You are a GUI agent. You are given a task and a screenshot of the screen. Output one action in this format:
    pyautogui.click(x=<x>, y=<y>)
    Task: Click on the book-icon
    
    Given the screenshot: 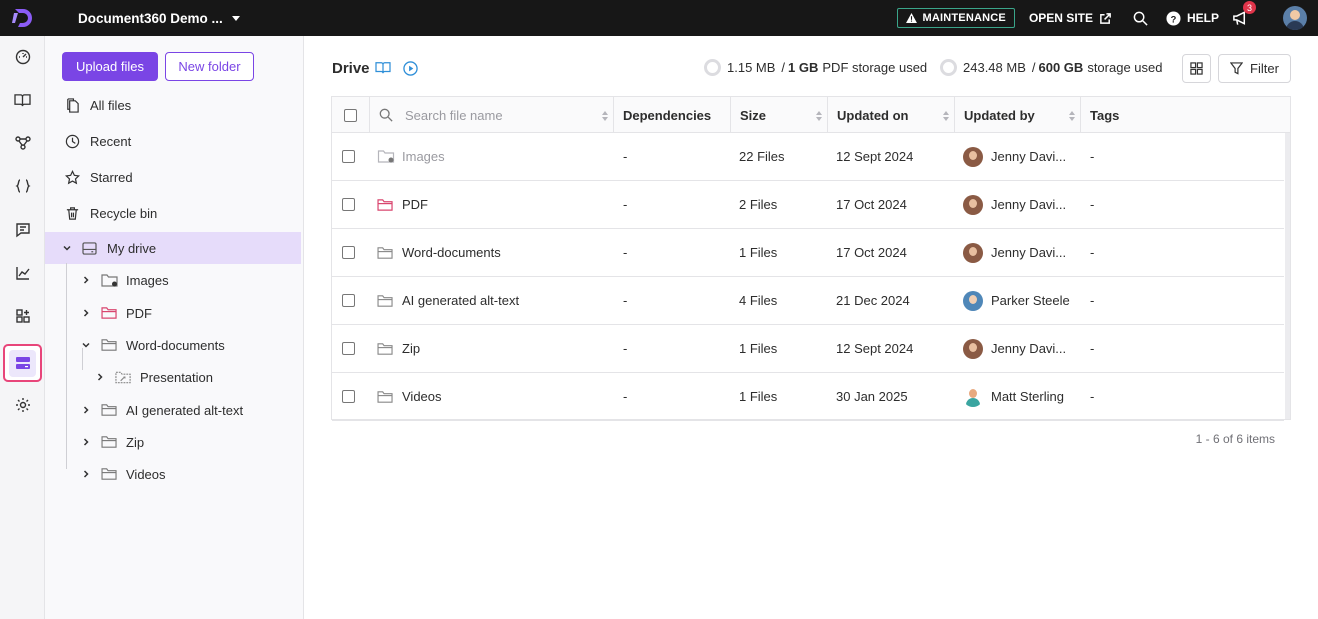 What is the action you would take?
    pyautogui.click(x=383, y=68)
    